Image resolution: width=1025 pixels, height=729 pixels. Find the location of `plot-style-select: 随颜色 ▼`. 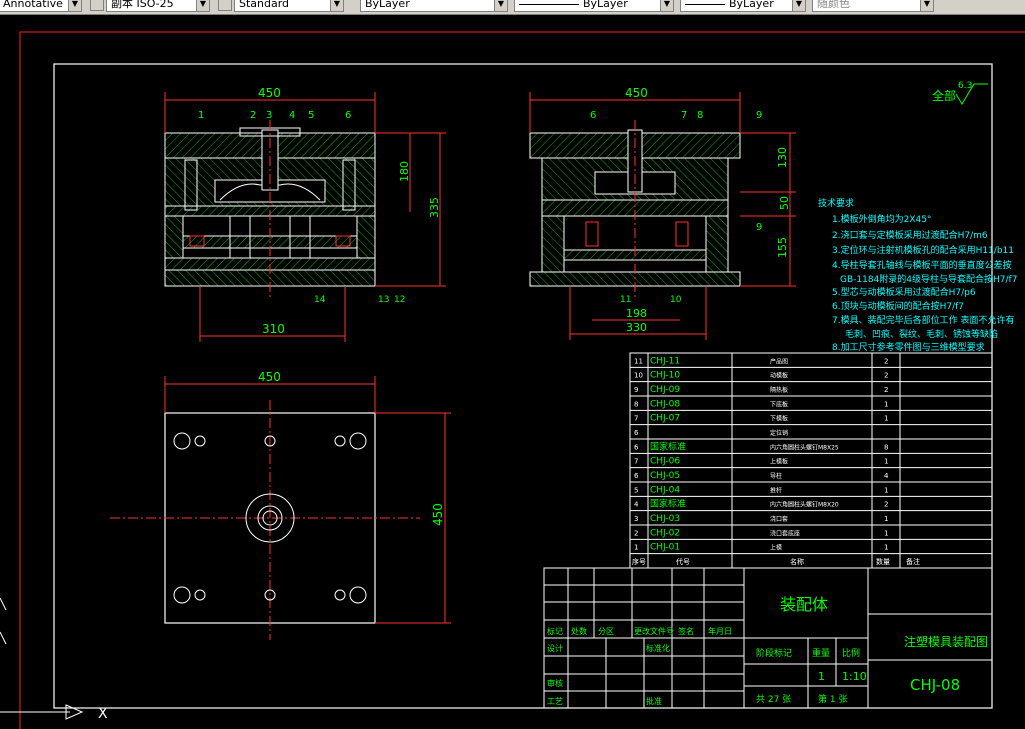

plot-style-select: 随颜色 ▼ is located at coordinates (873, 6).